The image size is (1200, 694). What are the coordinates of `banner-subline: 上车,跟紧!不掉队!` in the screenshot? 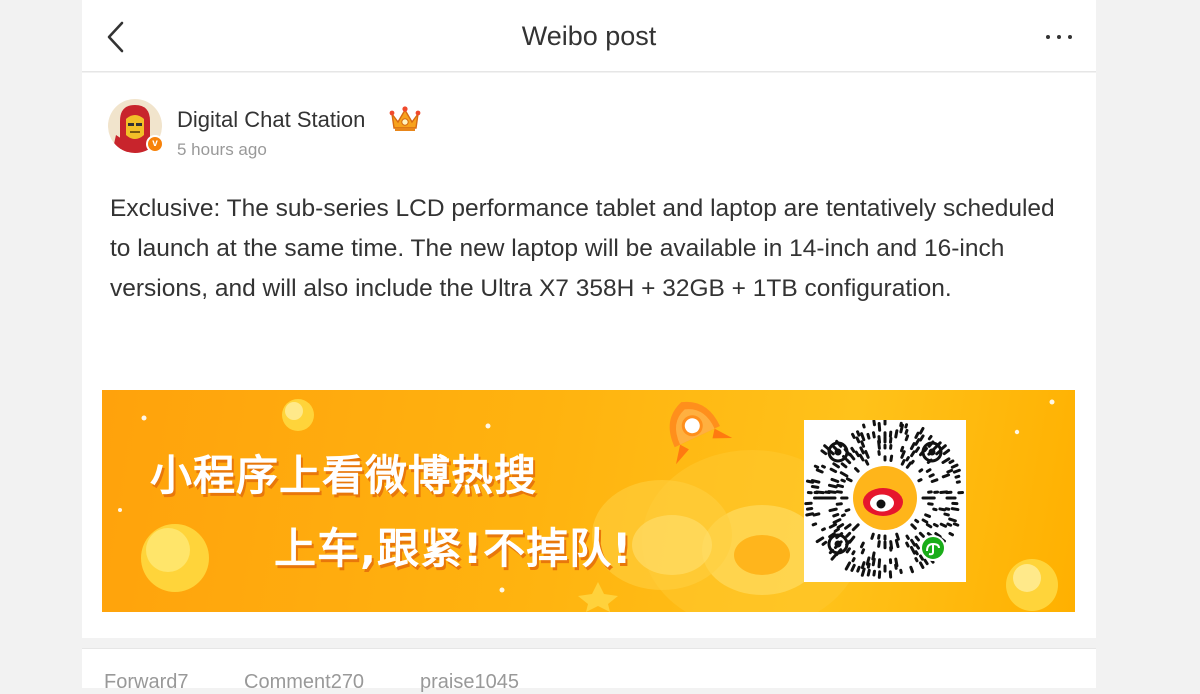 It's located at (453, 545).